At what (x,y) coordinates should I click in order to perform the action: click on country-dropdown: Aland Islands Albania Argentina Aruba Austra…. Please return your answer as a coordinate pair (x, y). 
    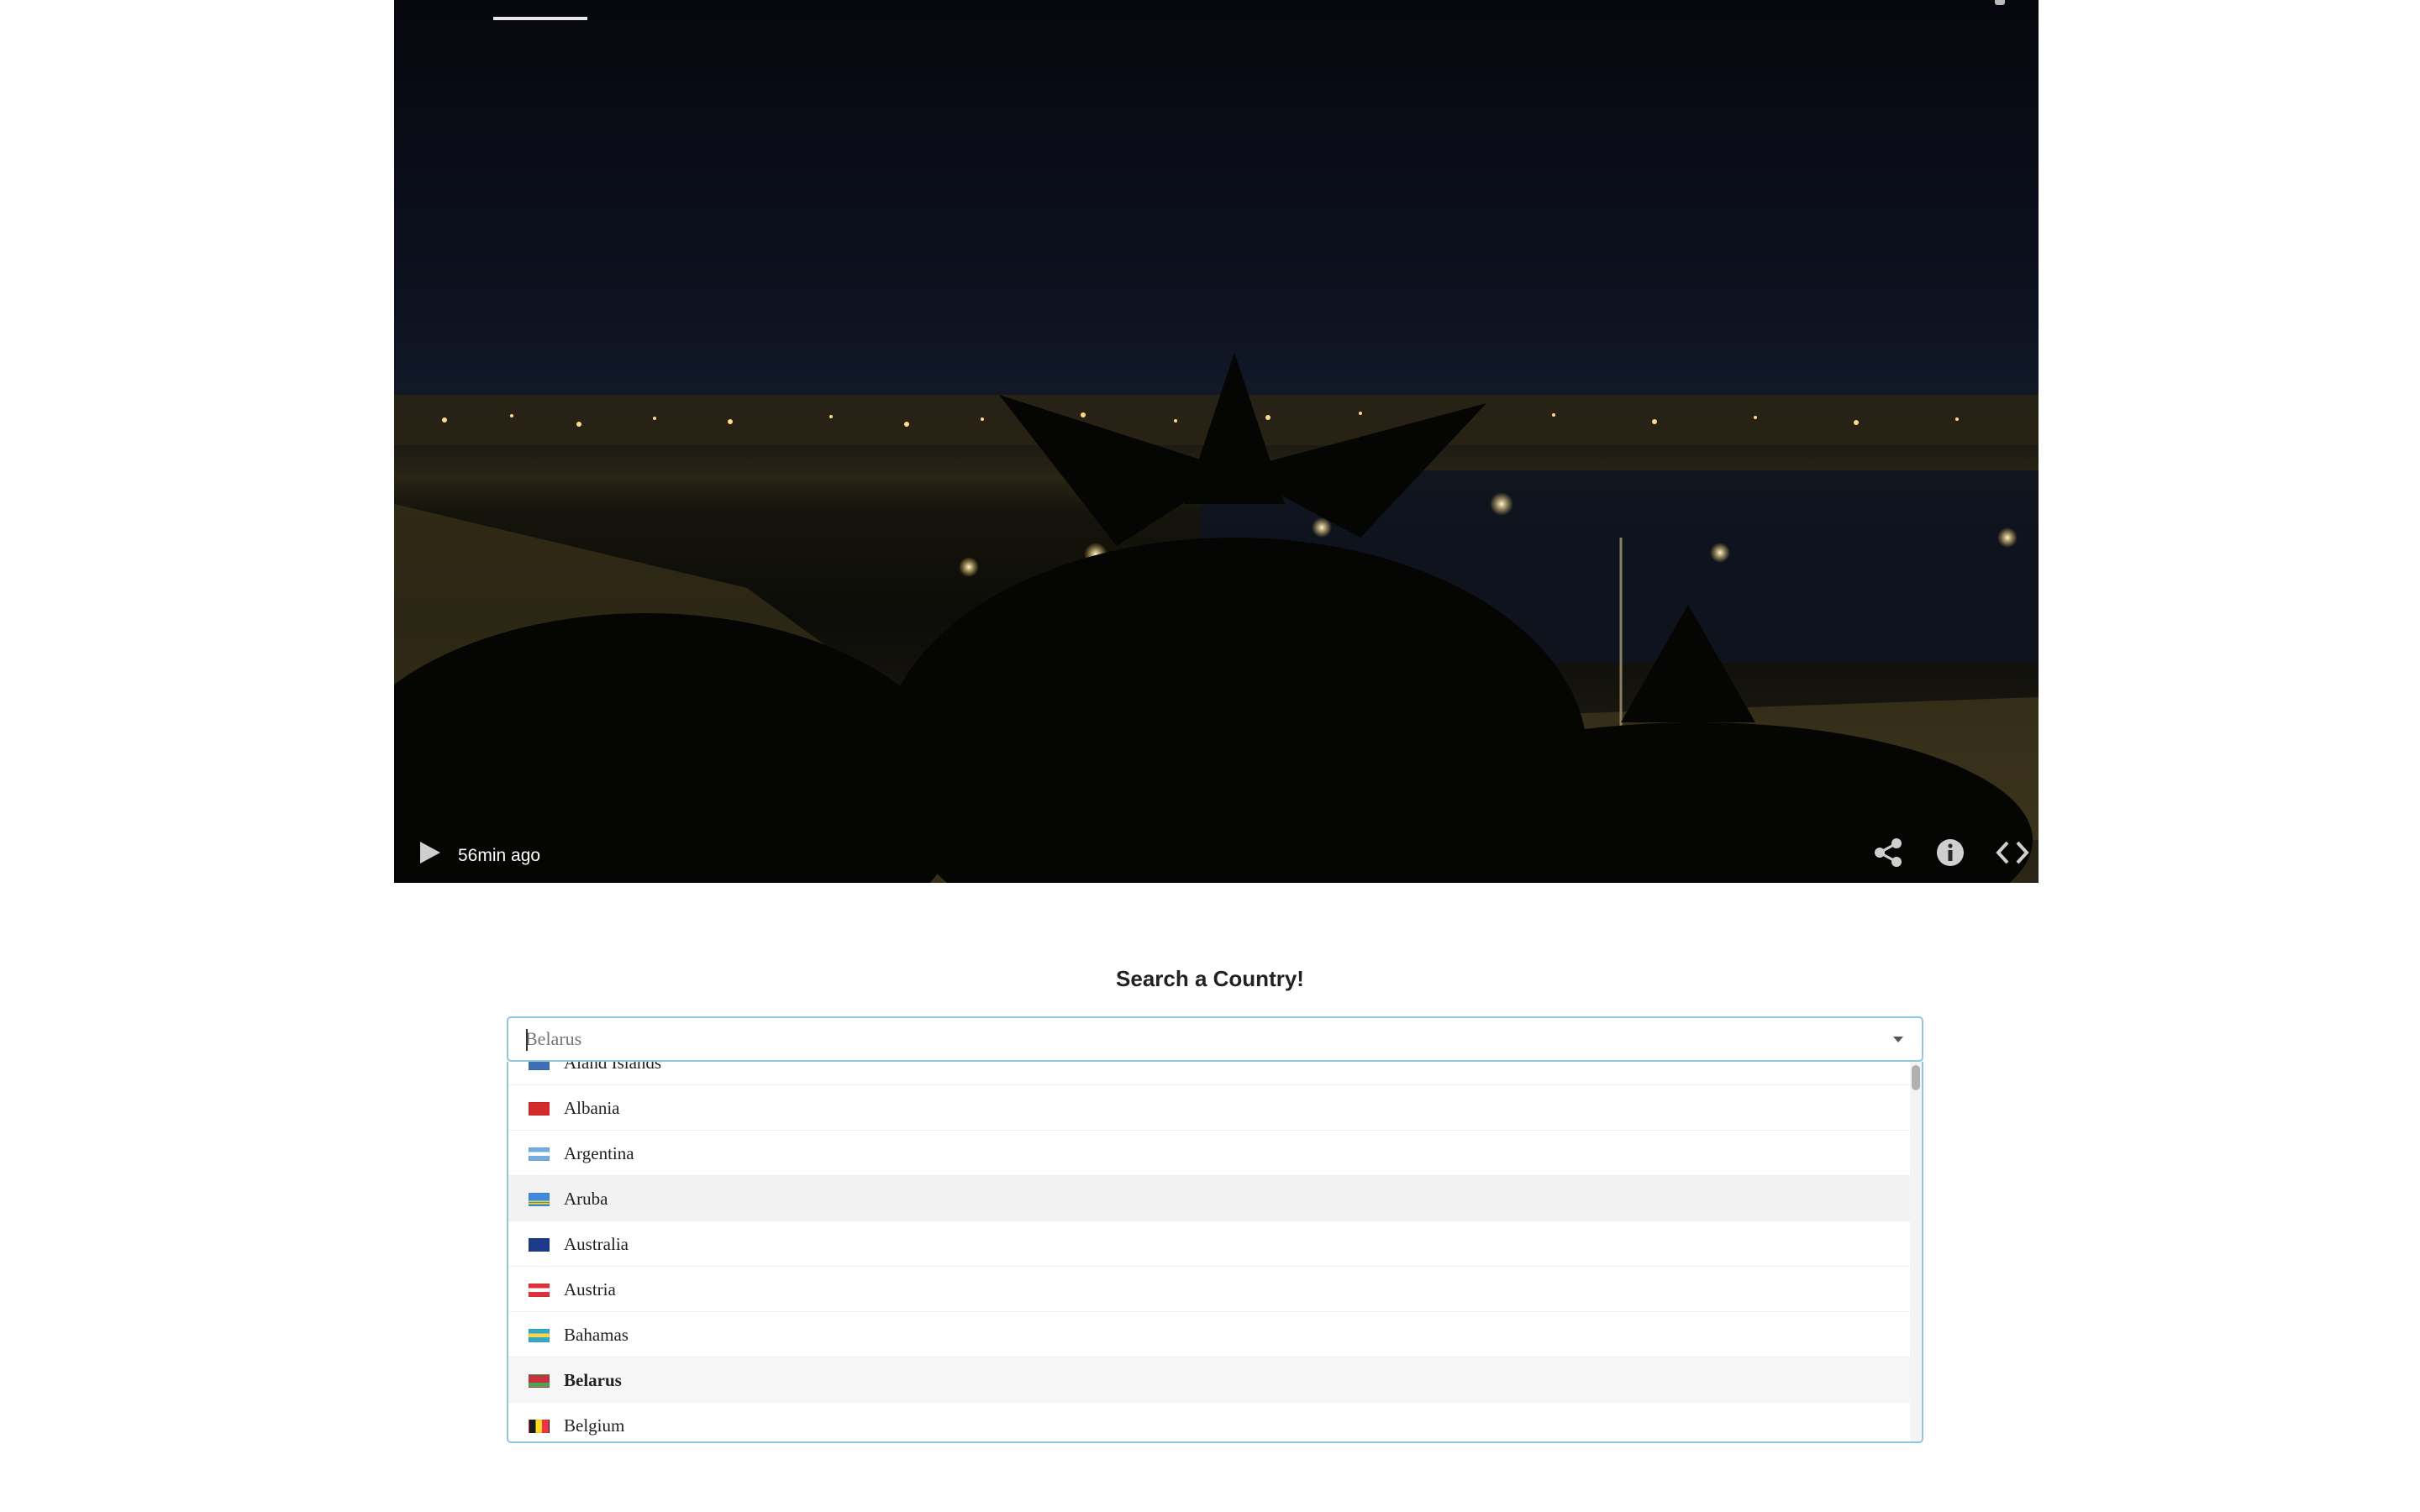
    Looking at the image, I should click on (1215, 1252).